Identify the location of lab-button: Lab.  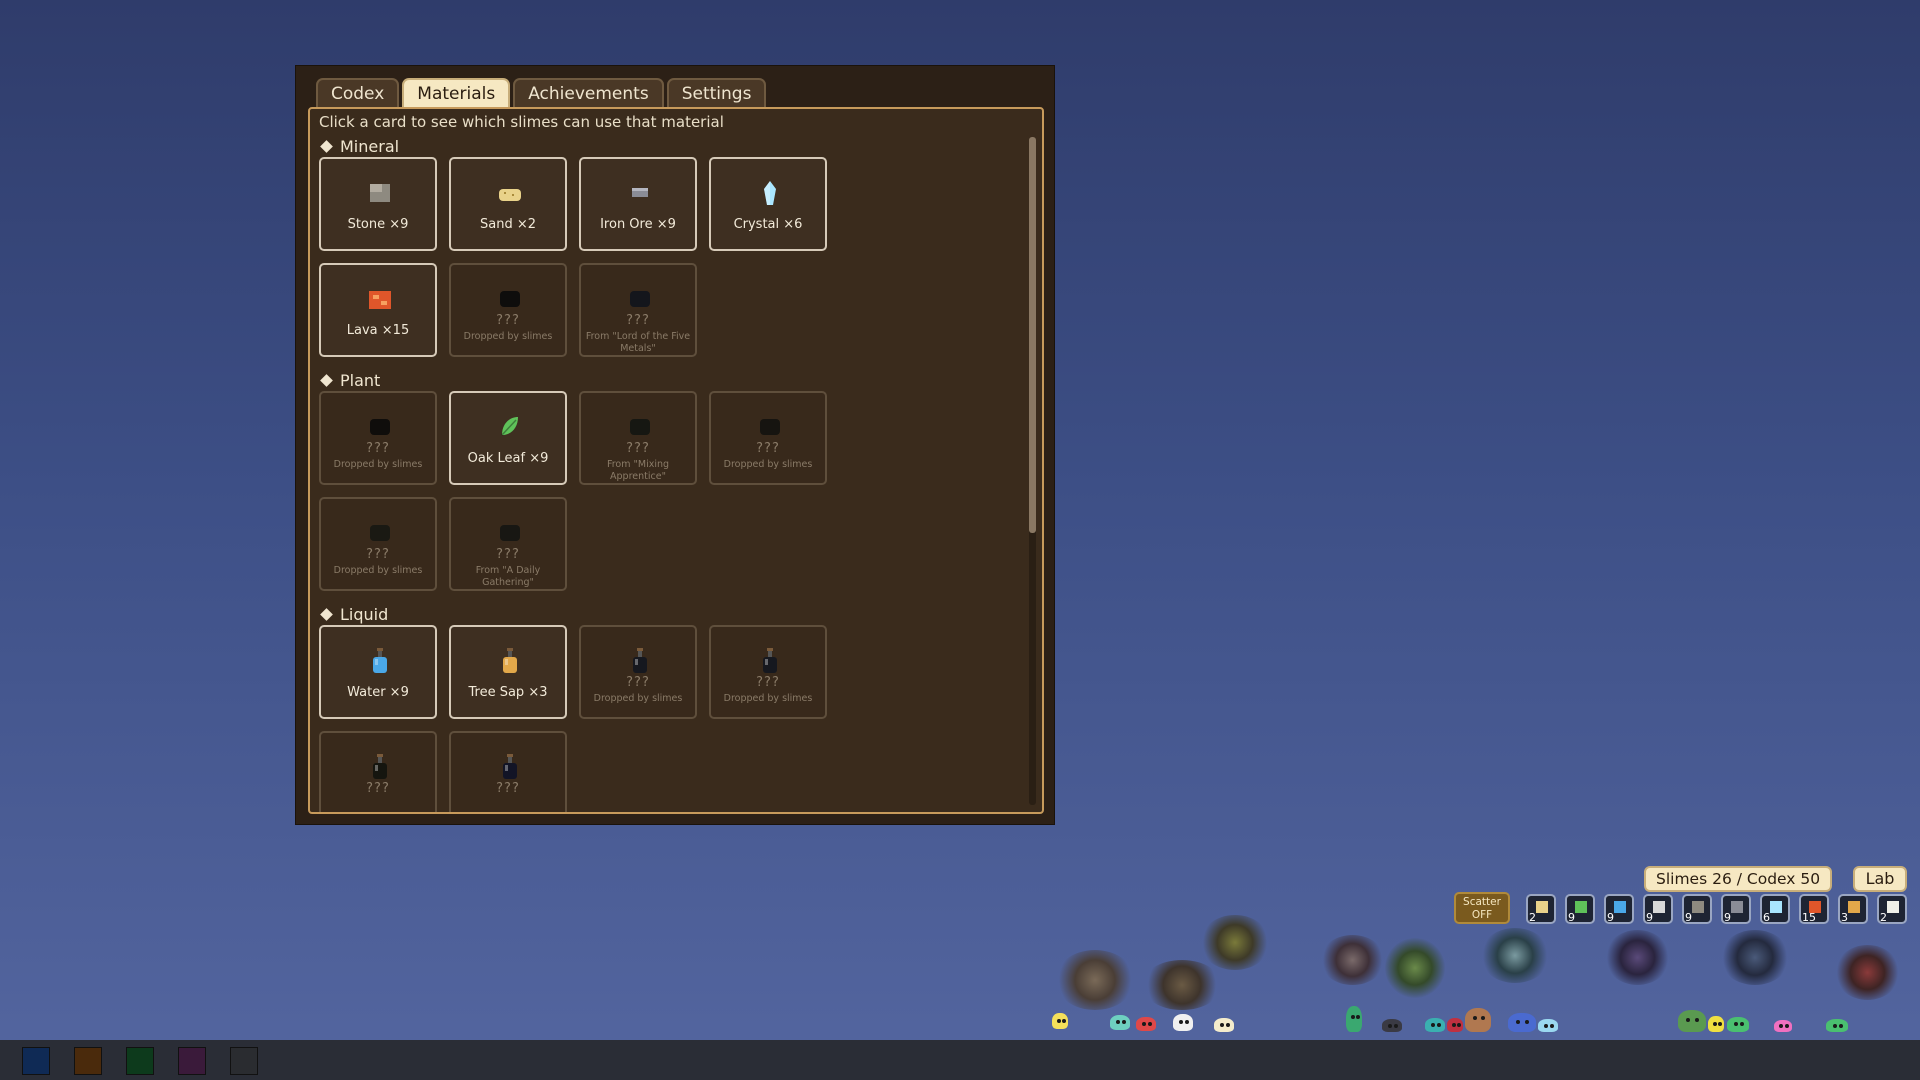
(1880, 879).